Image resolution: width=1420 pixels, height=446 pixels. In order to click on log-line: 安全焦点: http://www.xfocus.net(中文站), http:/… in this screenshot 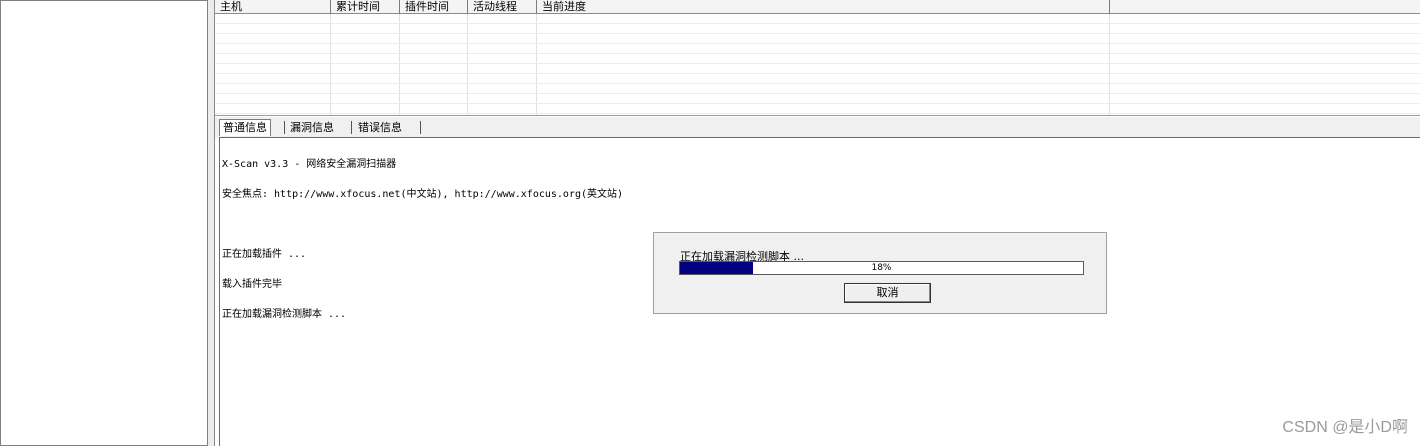, I will do `click(423, 194)`.